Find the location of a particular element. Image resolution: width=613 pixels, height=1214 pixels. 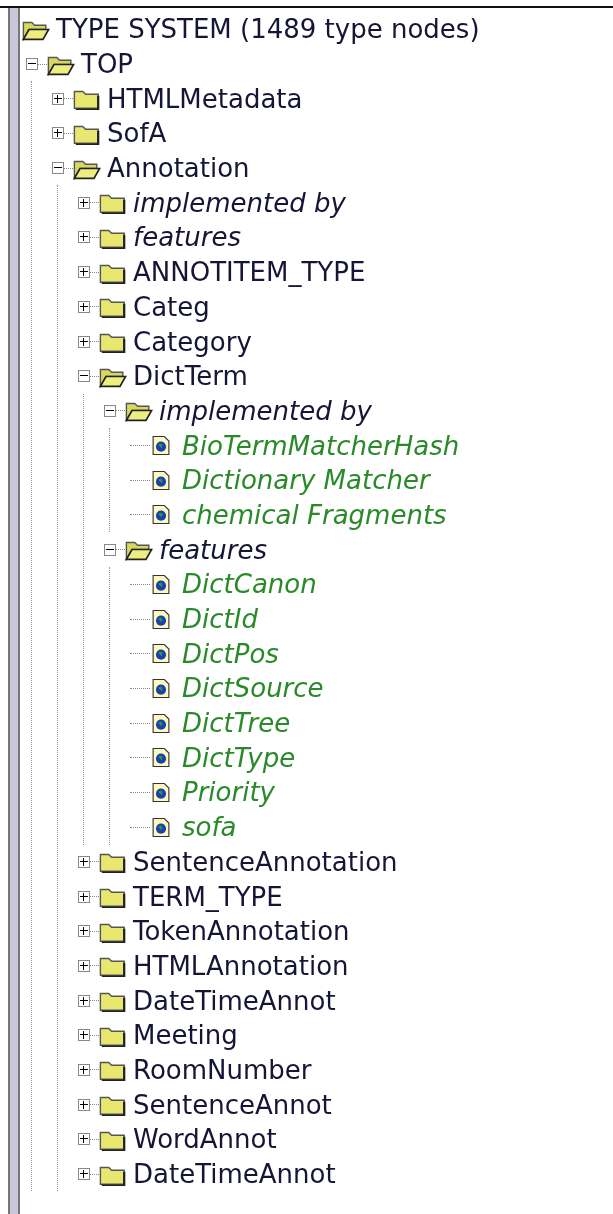

tree-item: ANNOTITEM_TYPE is located at coordinates (246, 272).